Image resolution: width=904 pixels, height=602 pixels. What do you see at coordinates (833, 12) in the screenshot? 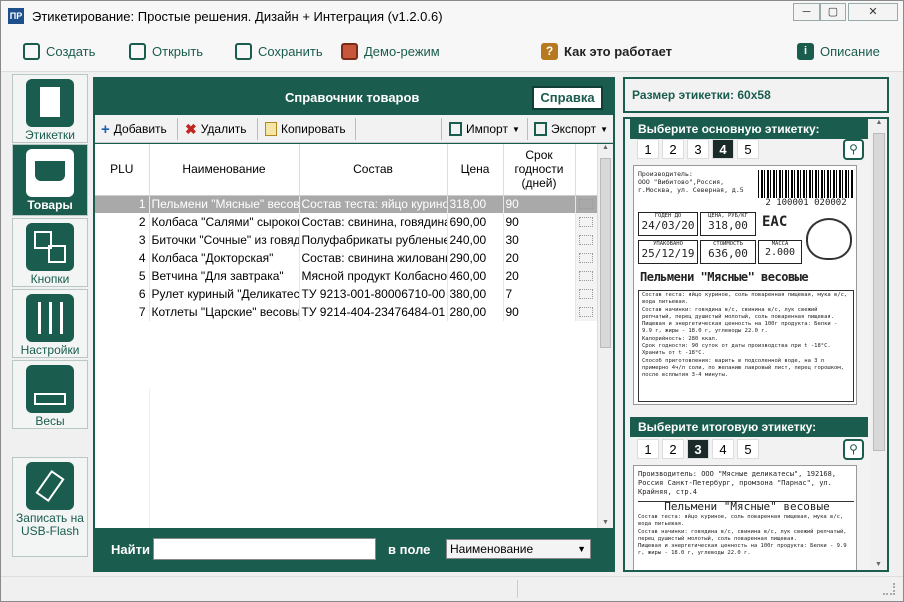
I see `maximize-button: ▢` at bounding box center [833, 12].